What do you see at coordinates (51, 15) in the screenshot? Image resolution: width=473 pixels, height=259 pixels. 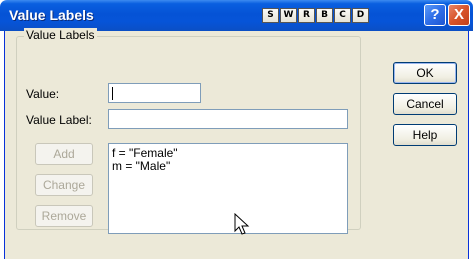 I see `window-title: Value Labels` at bounding box center [51, 15].